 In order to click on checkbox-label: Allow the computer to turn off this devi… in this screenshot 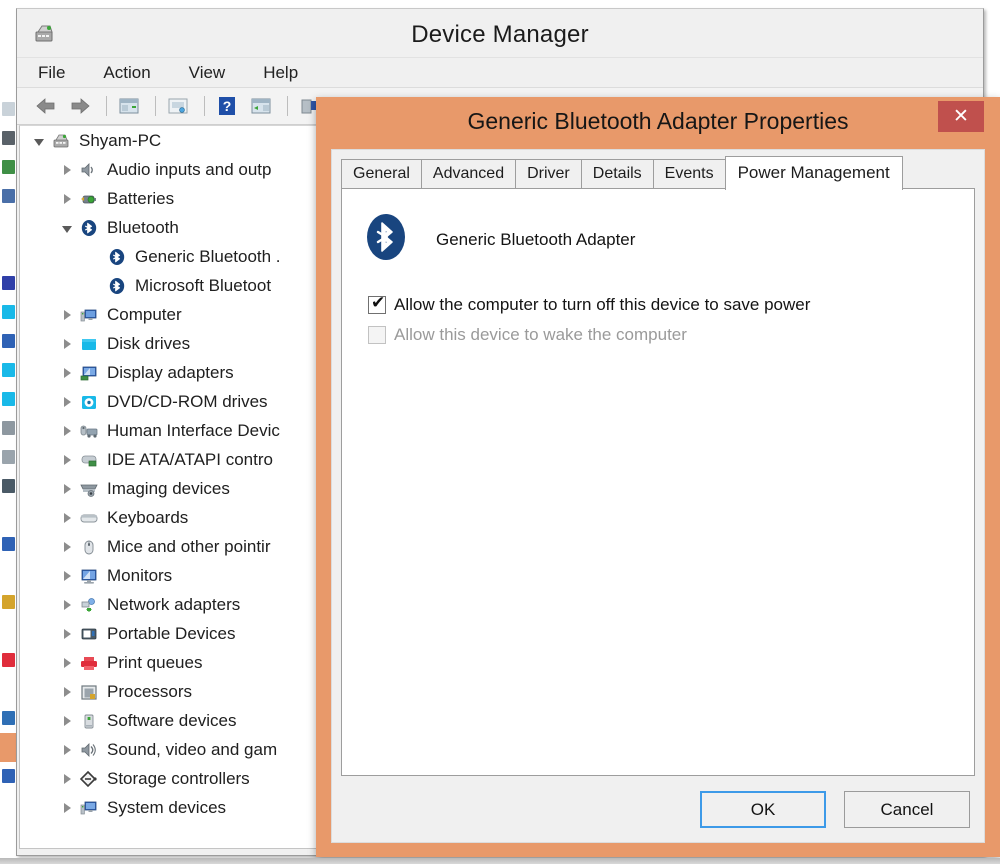, I will do `click(602, 304)`.